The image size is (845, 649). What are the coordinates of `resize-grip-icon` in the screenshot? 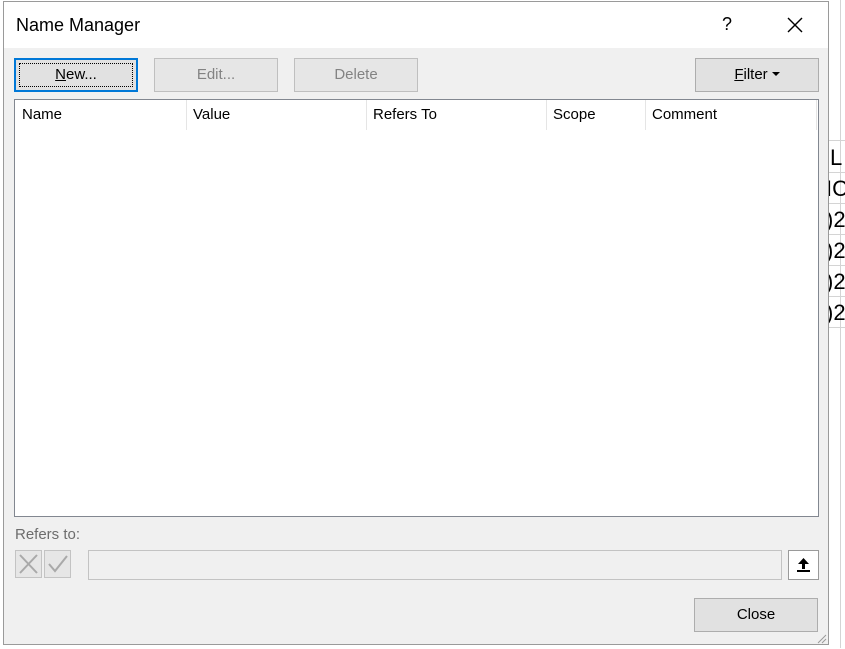 It's located at (821, 637).